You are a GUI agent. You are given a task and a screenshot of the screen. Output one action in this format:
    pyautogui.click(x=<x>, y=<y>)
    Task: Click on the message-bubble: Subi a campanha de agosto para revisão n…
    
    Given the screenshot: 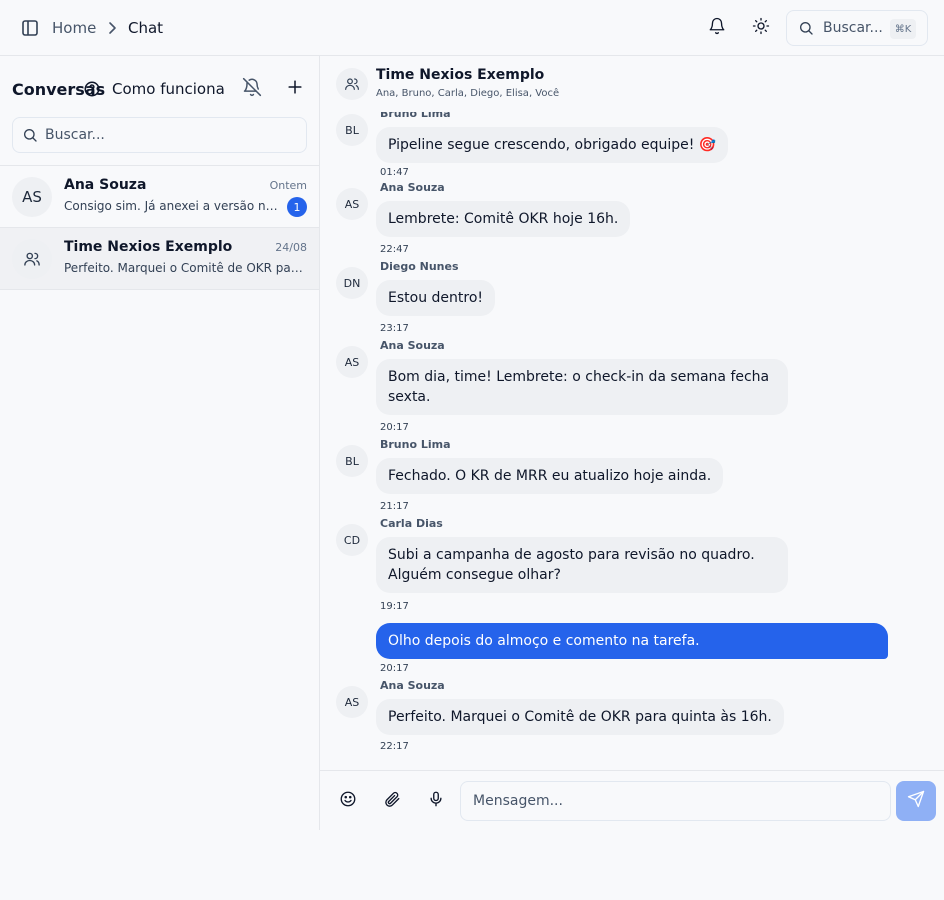 What is the action you would take?
    pyautogui.click(x=582, y=565)
    